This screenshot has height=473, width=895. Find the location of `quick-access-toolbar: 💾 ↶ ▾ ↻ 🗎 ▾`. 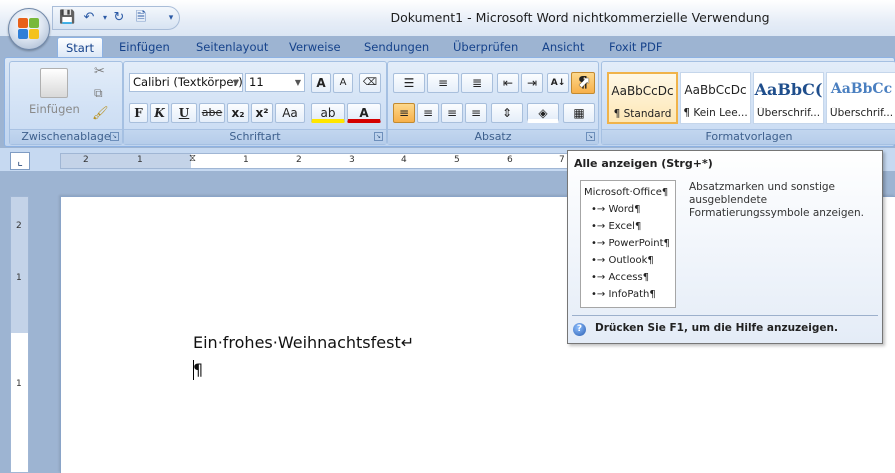

quick-access-toolbar: 💾 ↶ ▾ ↻ 🗎 ▾ is located at coordinates (116, 18).